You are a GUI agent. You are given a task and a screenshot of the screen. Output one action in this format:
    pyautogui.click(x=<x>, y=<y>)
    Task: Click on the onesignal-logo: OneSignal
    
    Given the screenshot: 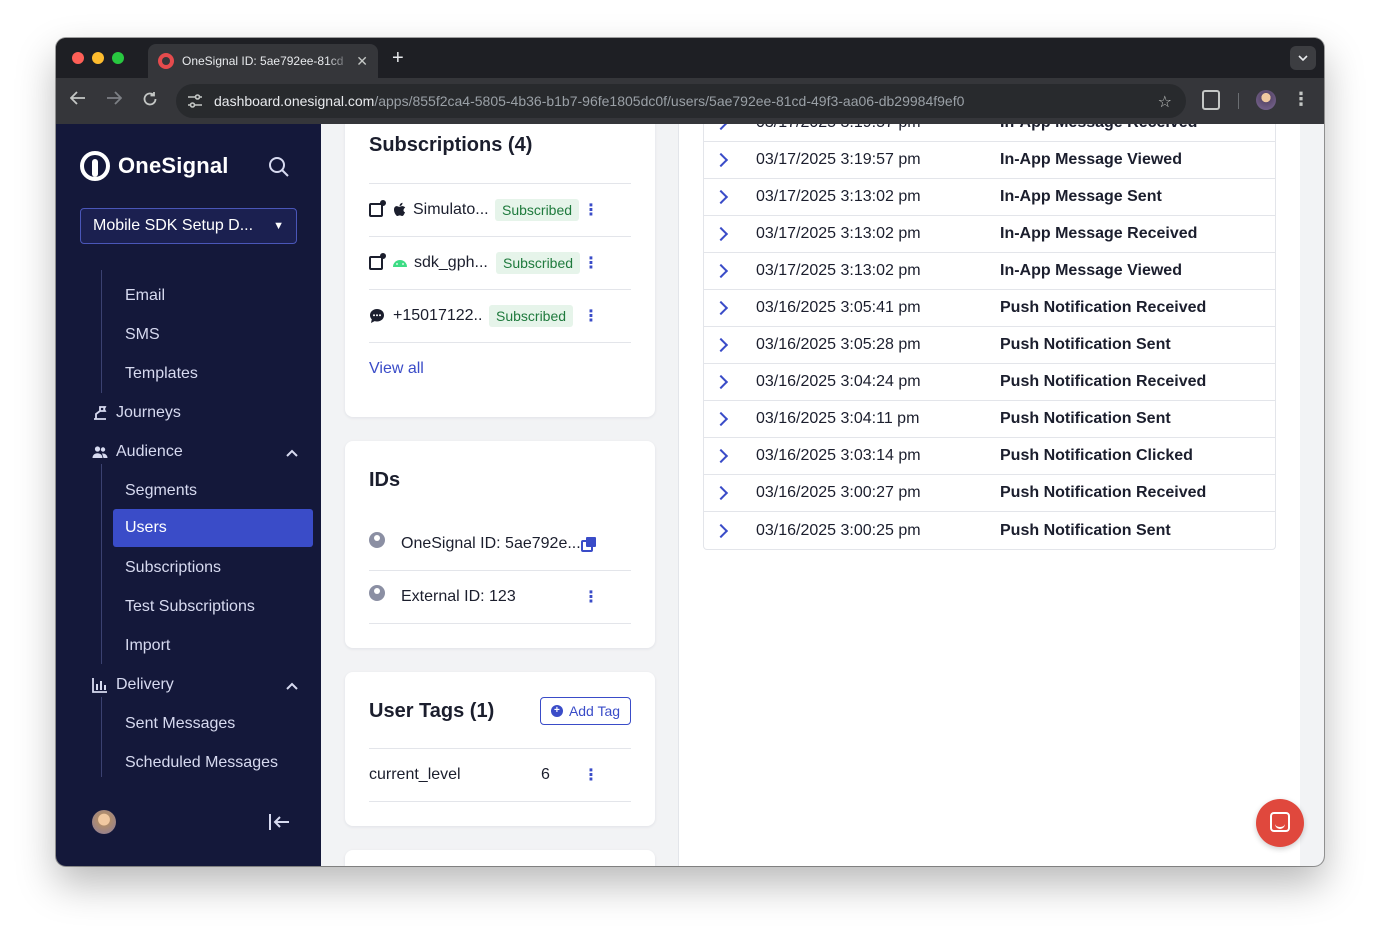 What is the action you would take?
    pyautogui.click(x=154, y=166)
    